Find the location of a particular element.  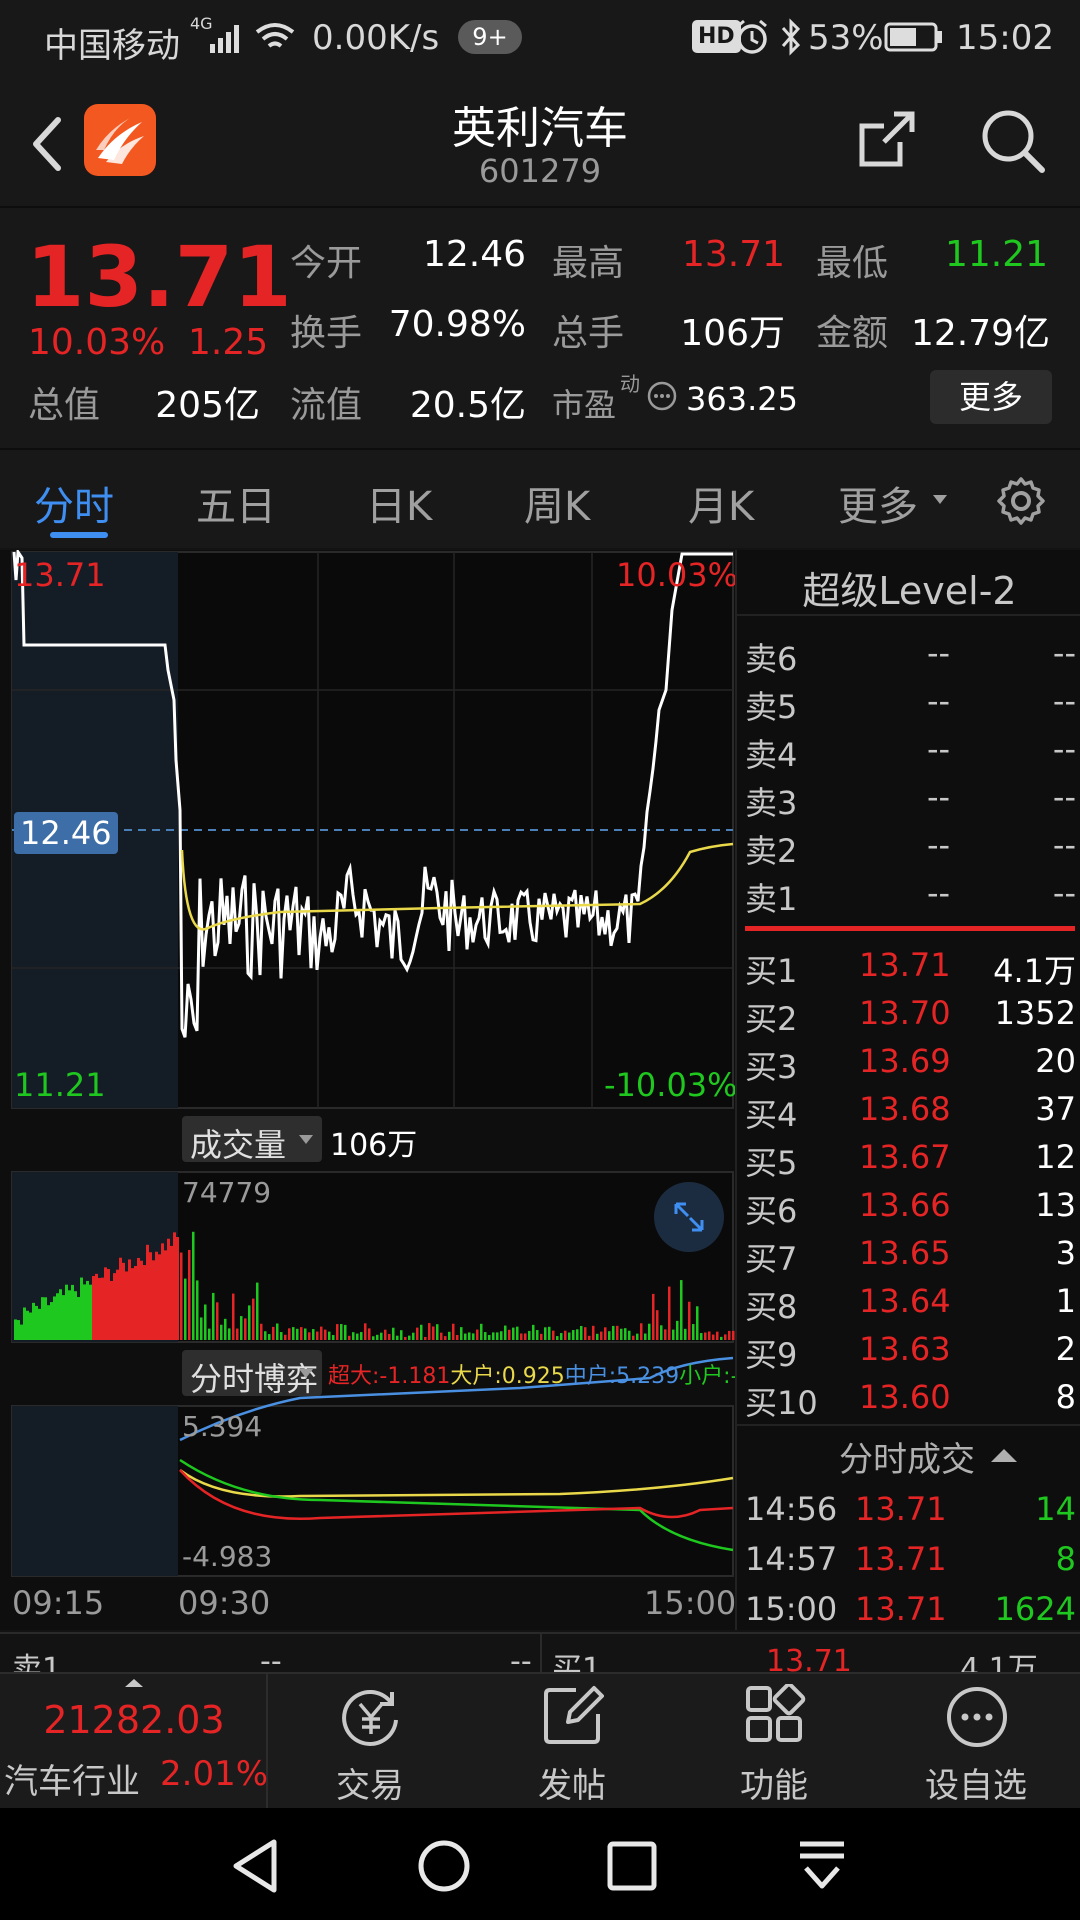

bid-price: 13.60 is located at coordinates (905, 1397).